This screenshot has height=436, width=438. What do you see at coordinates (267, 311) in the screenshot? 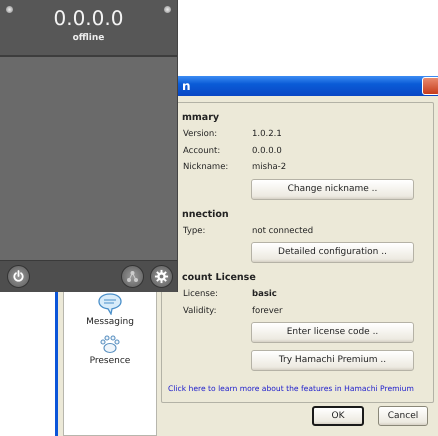
I see `field-value: forever` at bounding box center [267, 311].